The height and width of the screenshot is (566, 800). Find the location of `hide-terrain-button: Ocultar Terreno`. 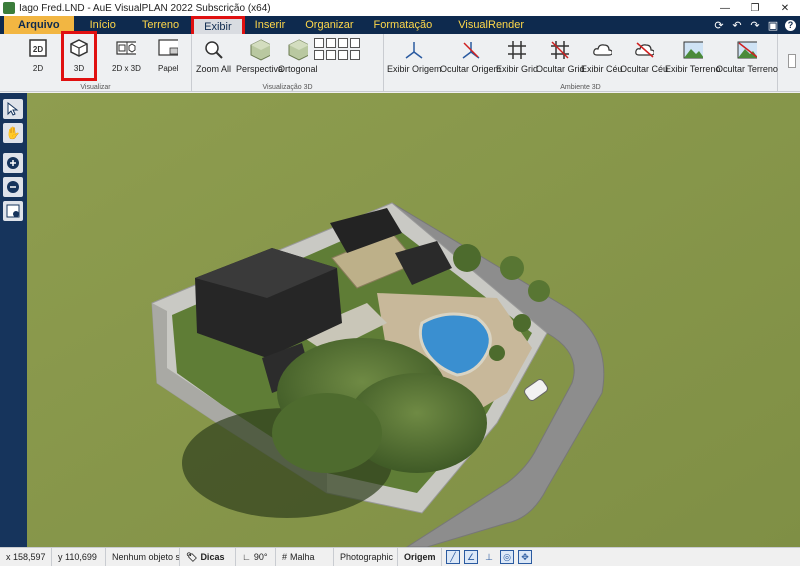

hide-terrain-button: Ocultar Terreno is located at coordinates (747, 57).